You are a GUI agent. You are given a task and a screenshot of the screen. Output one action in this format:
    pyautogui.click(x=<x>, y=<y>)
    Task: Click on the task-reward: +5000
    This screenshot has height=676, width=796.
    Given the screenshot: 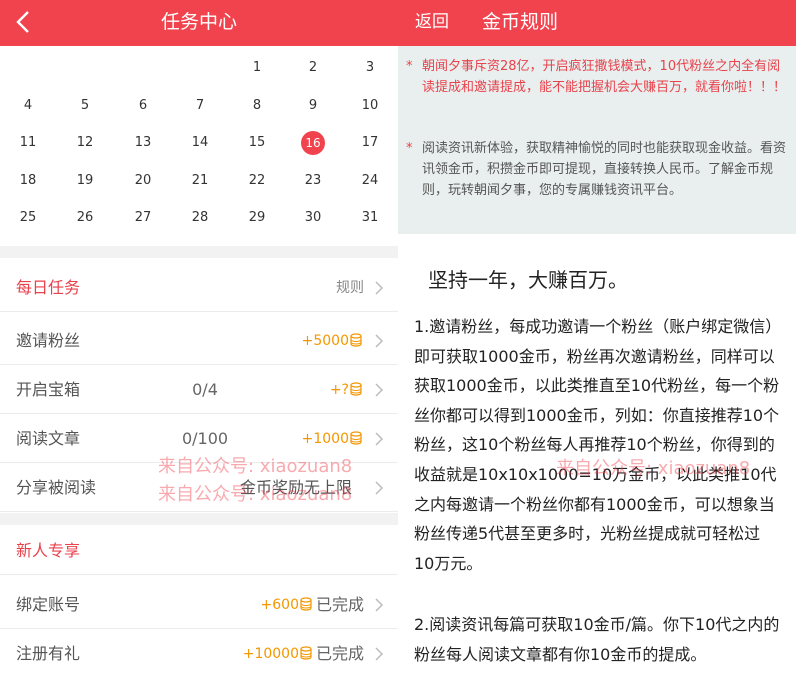 What is the action you would take?
    pyautogui.click(x=332, y=341)
    